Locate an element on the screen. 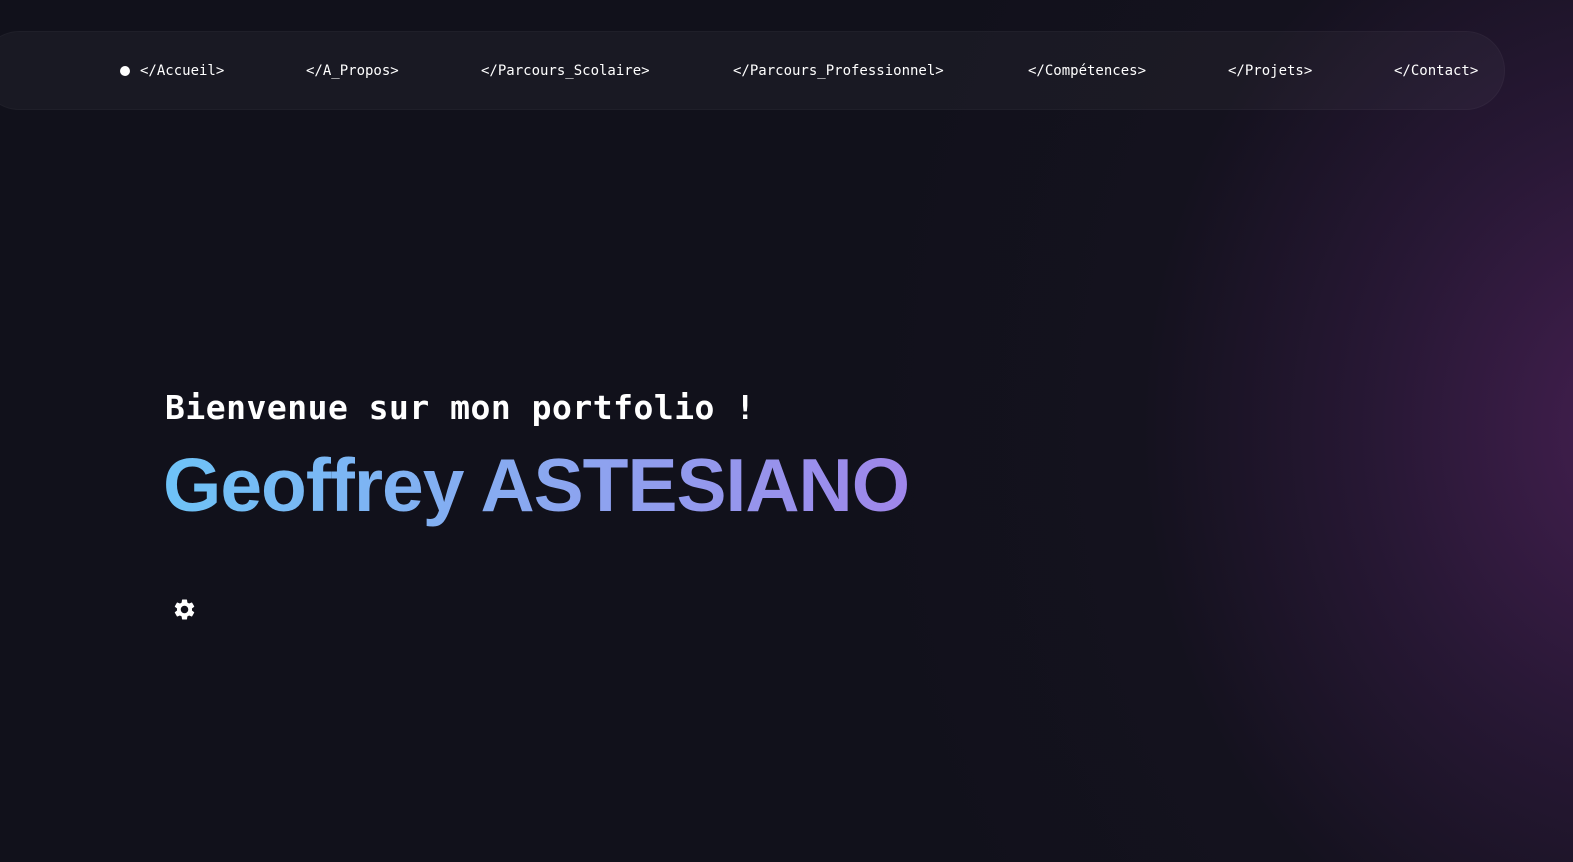 The width and height of the screenshot is (1573, 862). nav-item-contact: </Contact> is located at coordinates (1436, 71).